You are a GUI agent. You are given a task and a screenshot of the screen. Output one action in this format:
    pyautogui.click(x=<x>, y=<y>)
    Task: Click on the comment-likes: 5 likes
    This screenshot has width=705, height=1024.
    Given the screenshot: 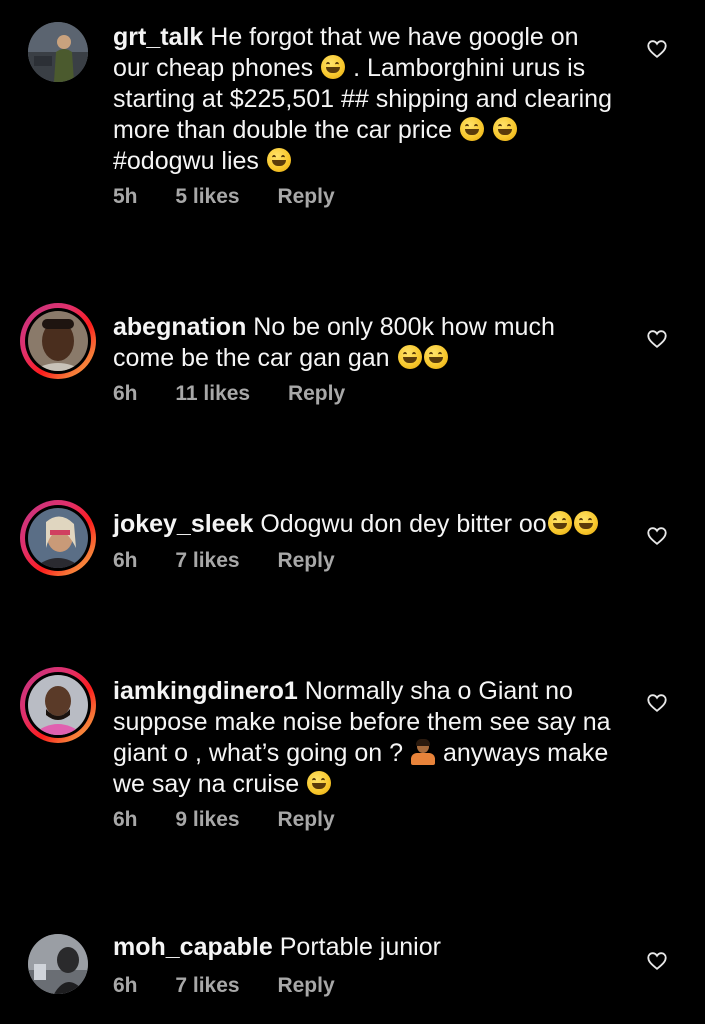 What is the action you would take?
    pyautogui.click(x=207, y=196)
    